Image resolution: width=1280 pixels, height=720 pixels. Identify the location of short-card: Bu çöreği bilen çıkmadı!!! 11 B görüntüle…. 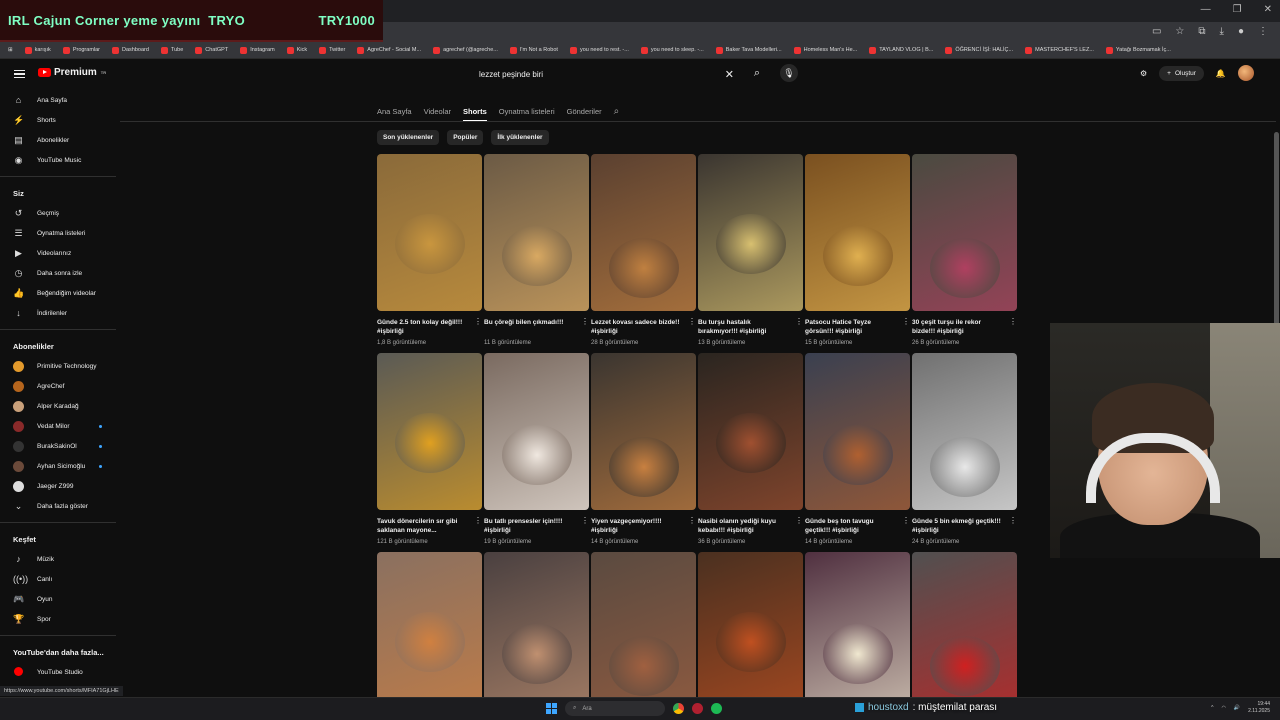
(536, 250).